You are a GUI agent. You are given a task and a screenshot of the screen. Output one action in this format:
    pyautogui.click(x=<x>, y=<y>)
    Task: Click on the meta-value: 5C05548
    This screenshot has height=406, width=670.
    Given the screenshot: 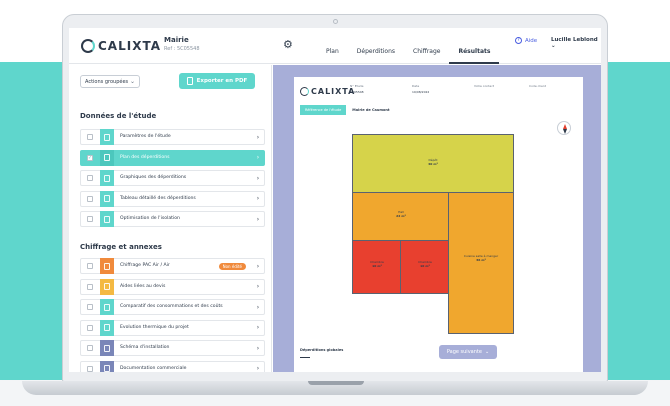 What is the action you would take?
    pyautogui.click(x=357, y=92)
    